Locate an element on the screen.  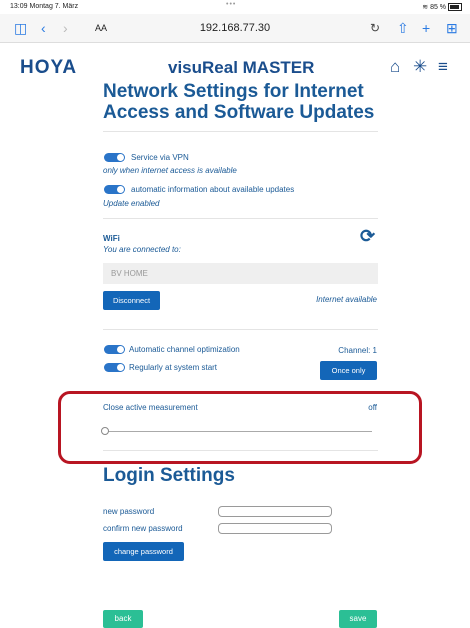
status-time: 13:09 Montag 7. März is located at coordinates (44, 6).